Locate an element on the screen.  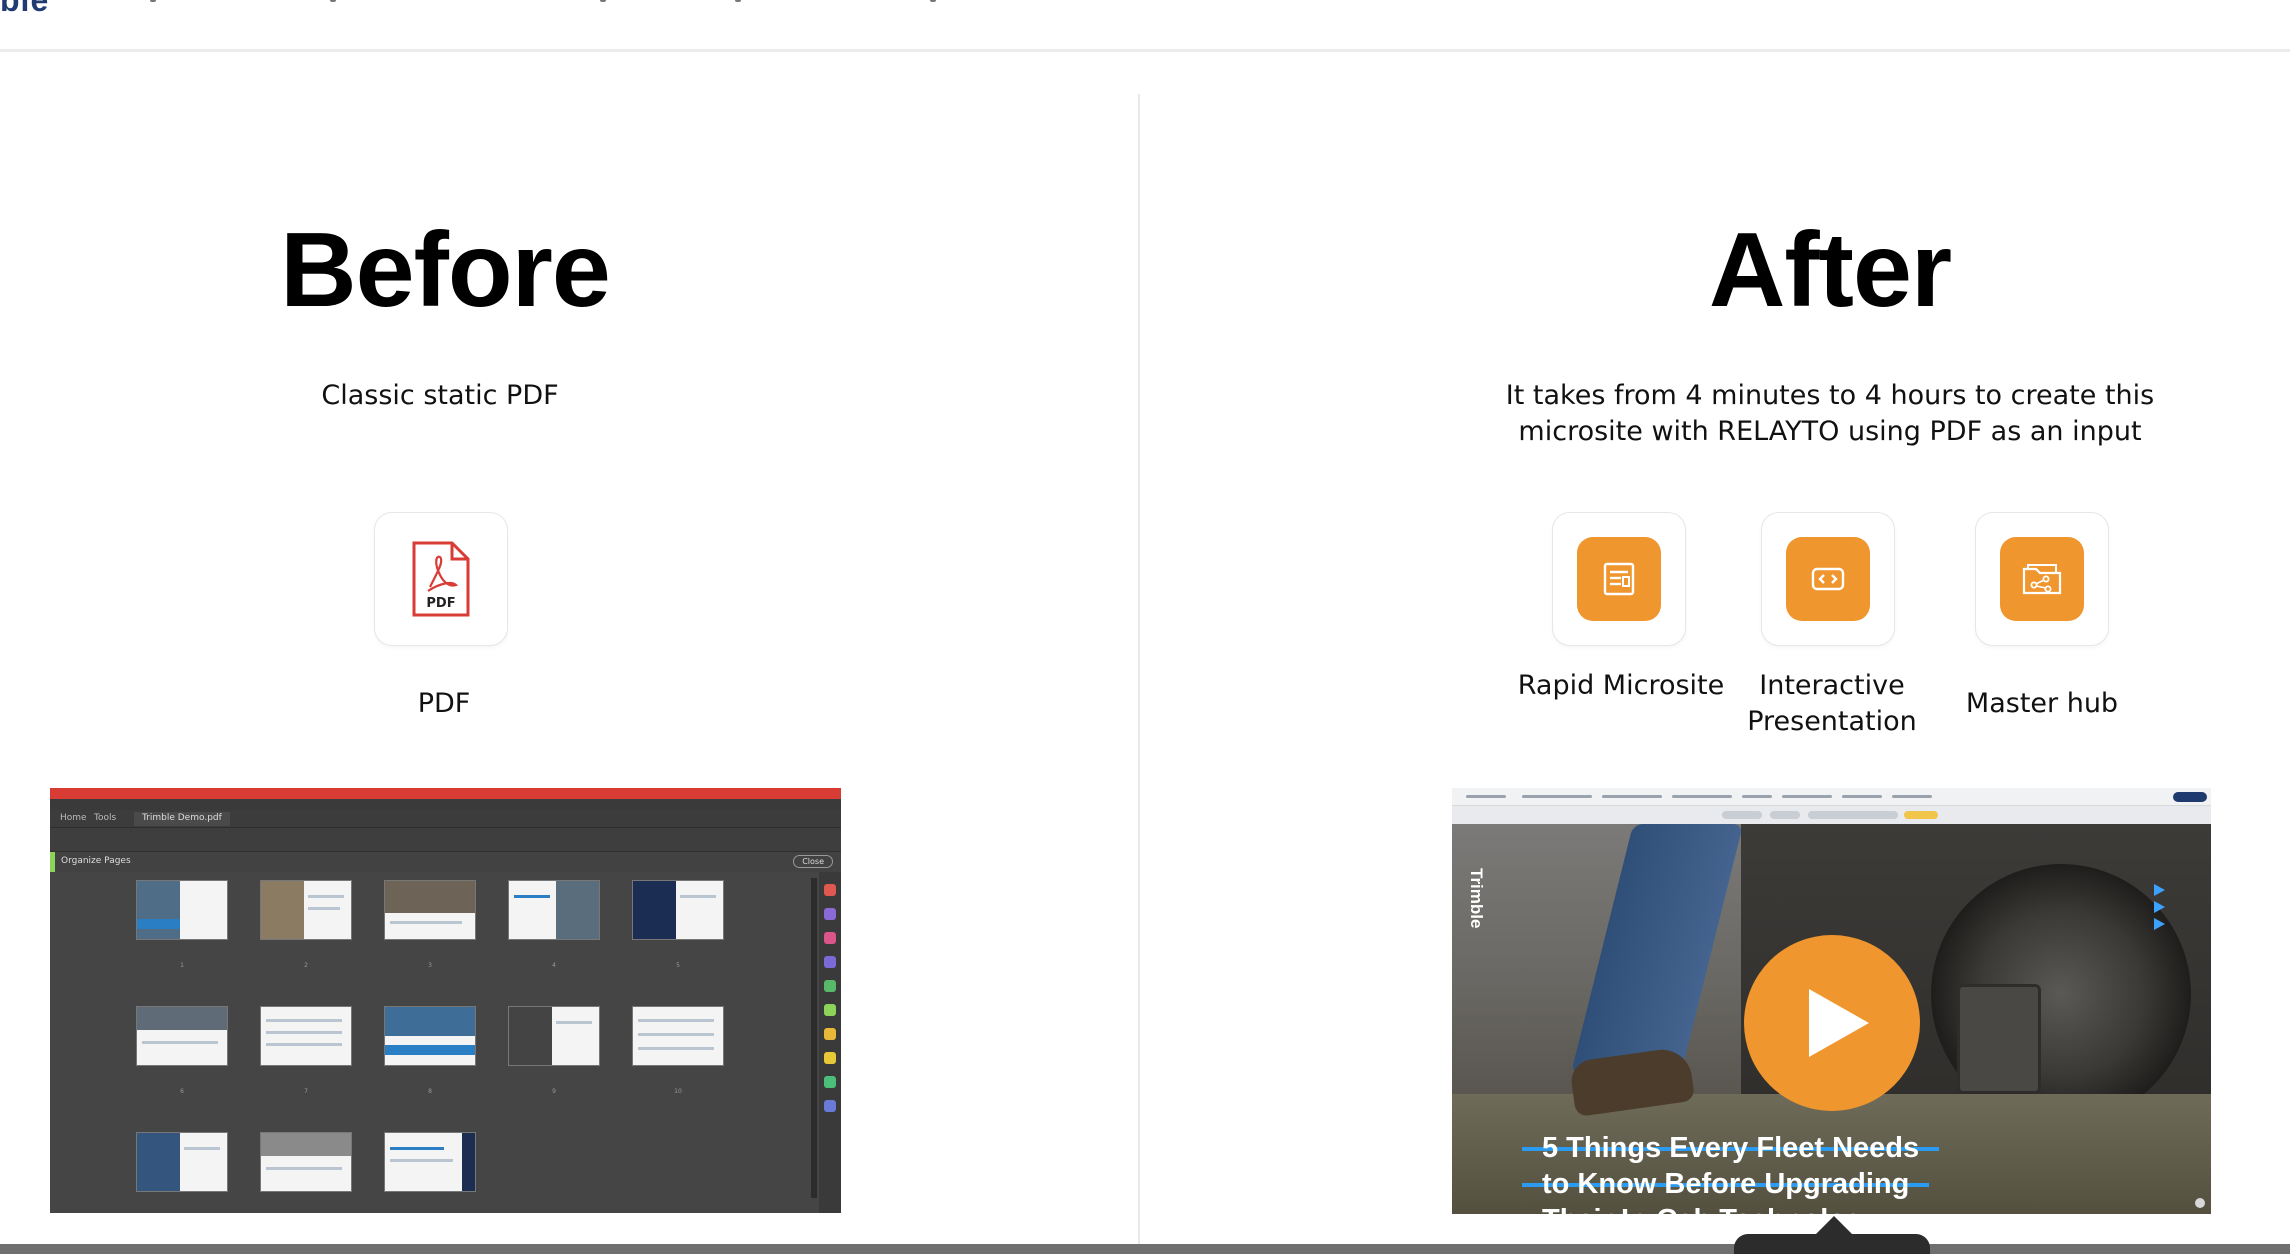
master-hub-label: Master hub is located at coordinates (2042, 703).